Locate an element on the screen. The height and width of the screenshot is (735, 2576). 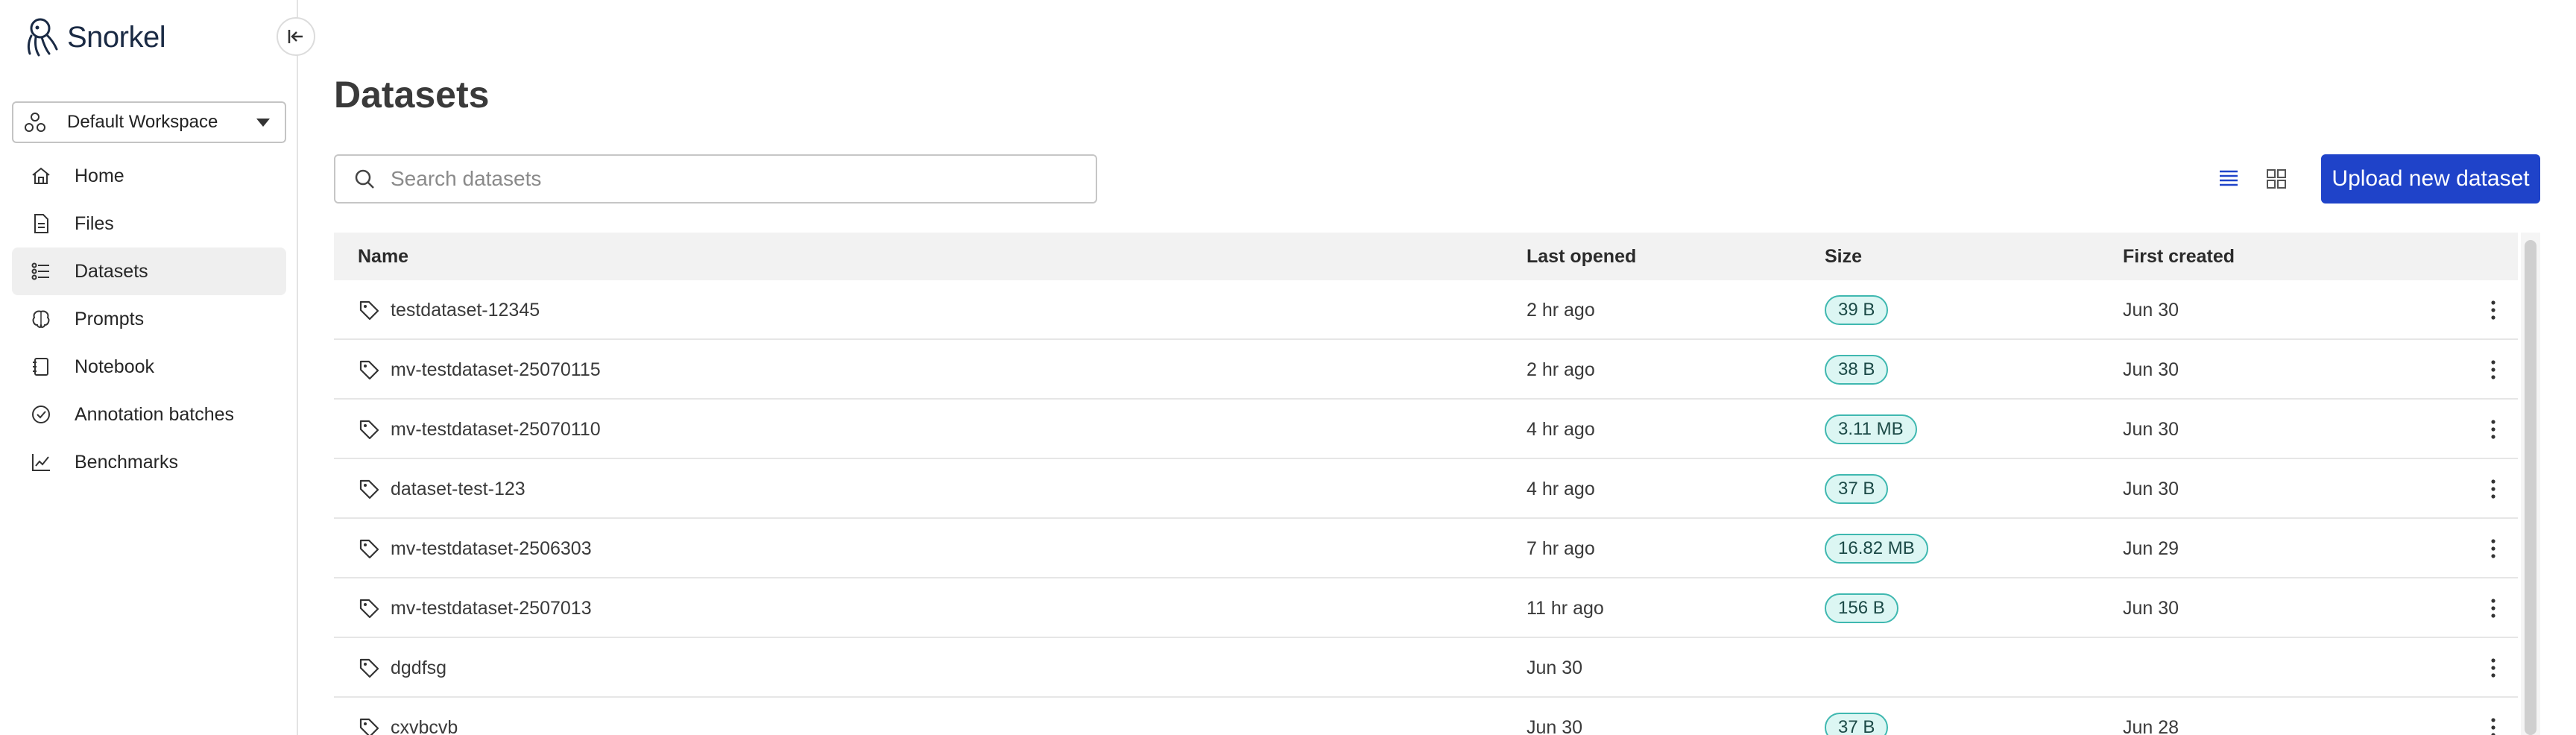
column-header-size: Size is located at coordinates (1844, 257).